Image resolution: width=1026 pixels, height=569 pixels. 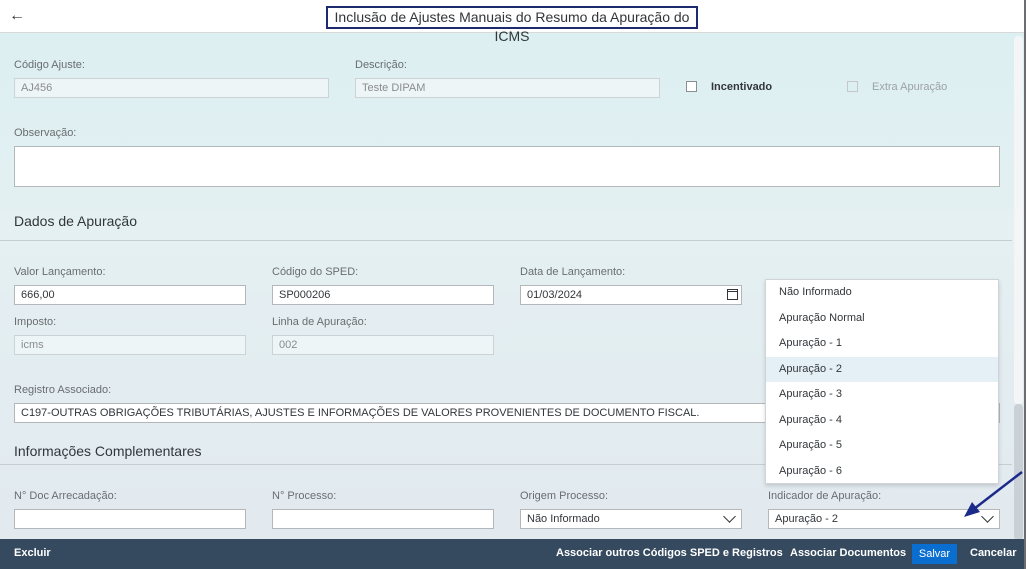 What do you see at coordinates (506, 240) in the screenshot?
I see `section-divider` at bounding box center [506, 240].